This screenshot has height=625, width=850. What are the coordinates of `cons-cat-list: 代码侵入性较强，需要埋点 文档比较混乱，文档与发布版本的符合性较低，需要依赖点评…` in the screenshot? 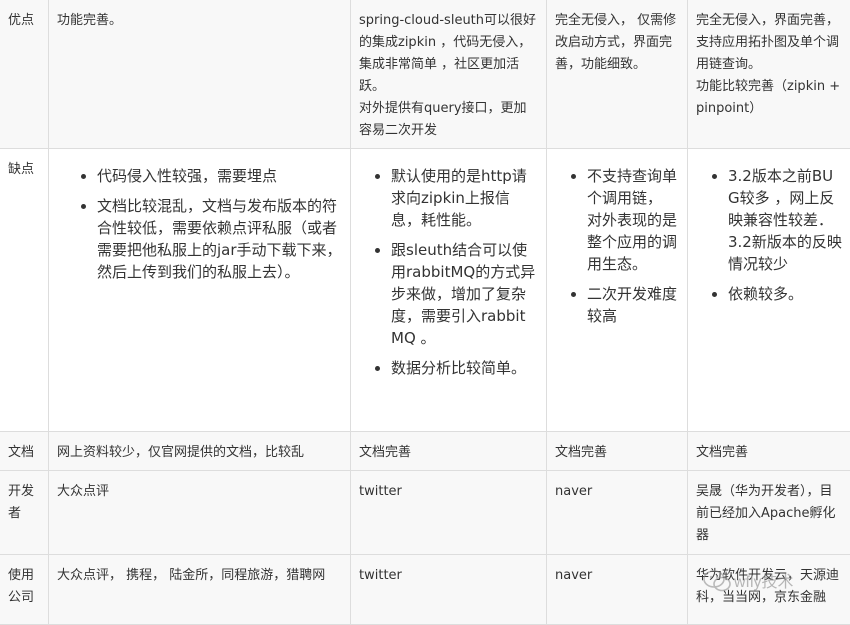 It's located at (203, 224).